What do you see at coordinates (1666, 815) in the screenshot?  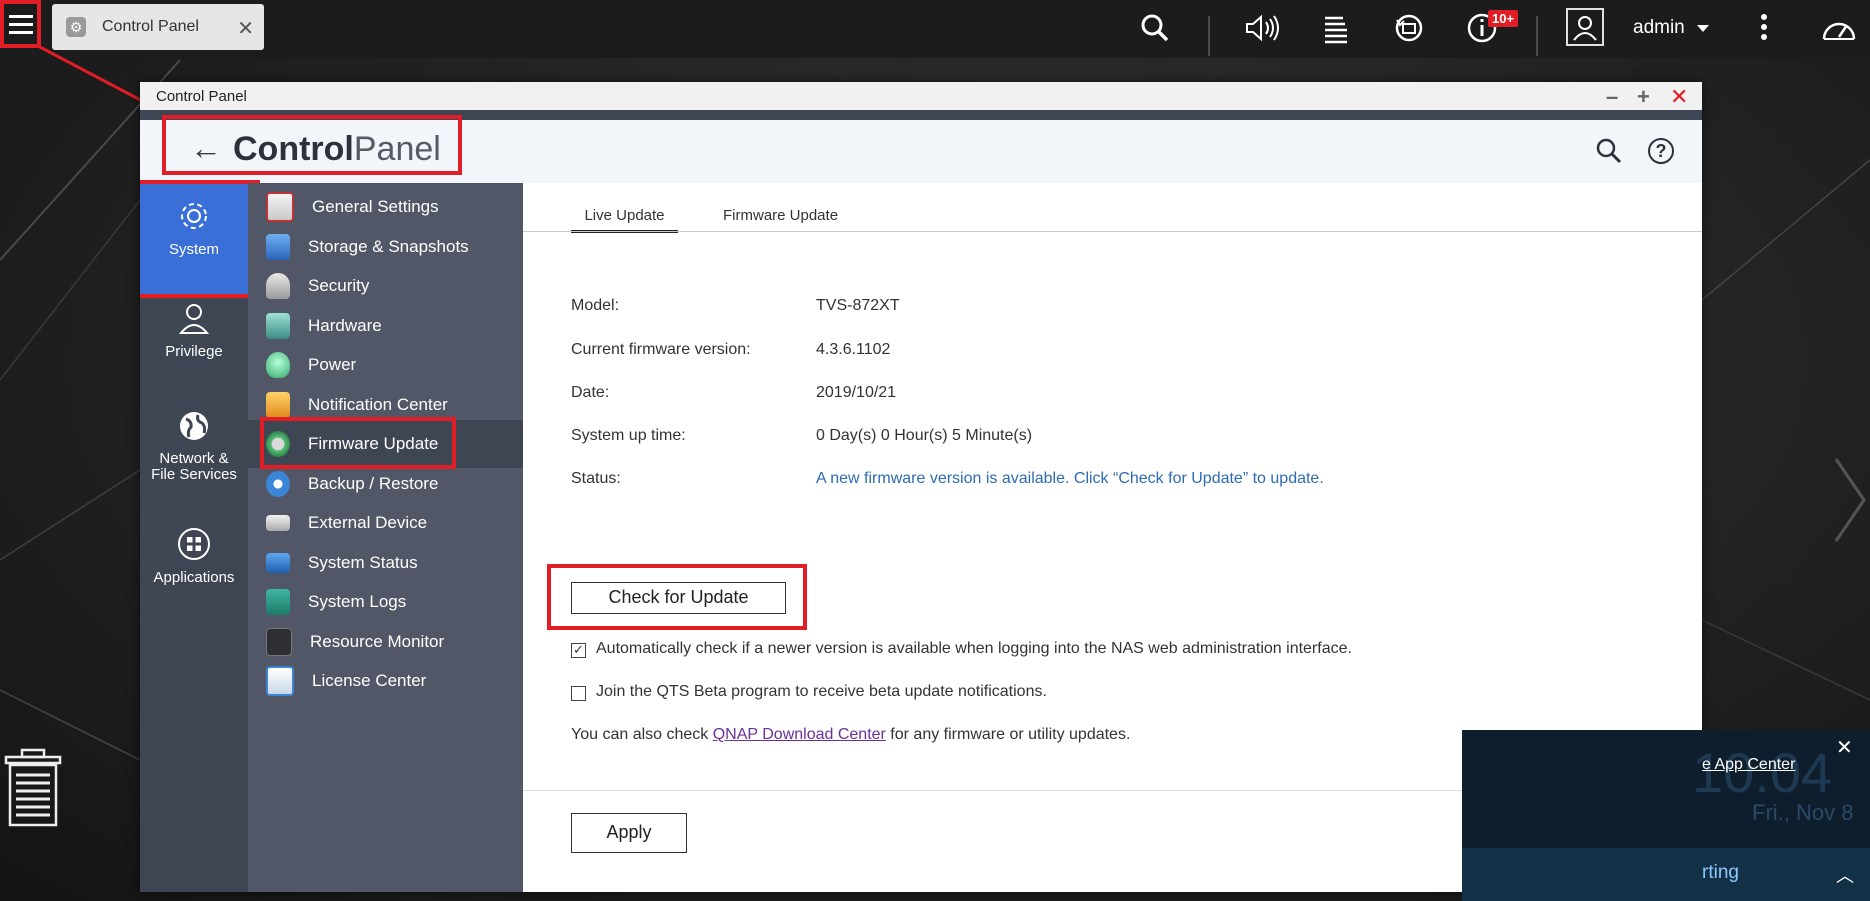 I see `notification-widget: 10:04 Fri., Nov 8 e App Center ✕ rting ︿` at bounding box center [1666, 815].